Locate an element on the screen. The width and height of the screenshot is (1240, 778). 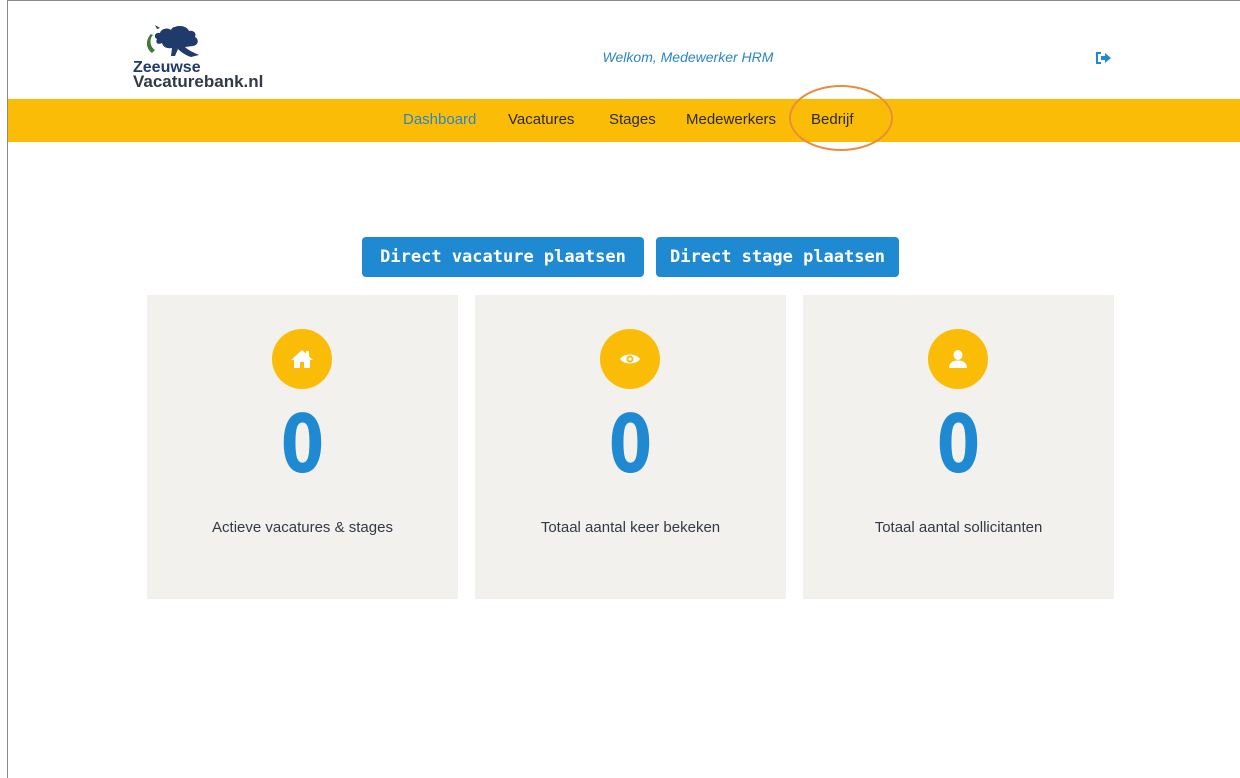
eye-icon is located at coordinates (630, 359).